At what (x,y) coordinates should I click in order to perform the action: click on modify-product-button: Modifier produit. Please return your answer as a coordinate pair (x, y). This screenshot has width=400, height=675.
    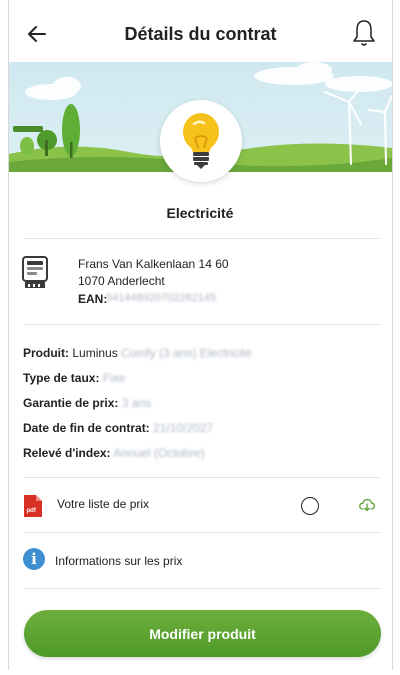
    Looking at the image, I should click on (202, 633).